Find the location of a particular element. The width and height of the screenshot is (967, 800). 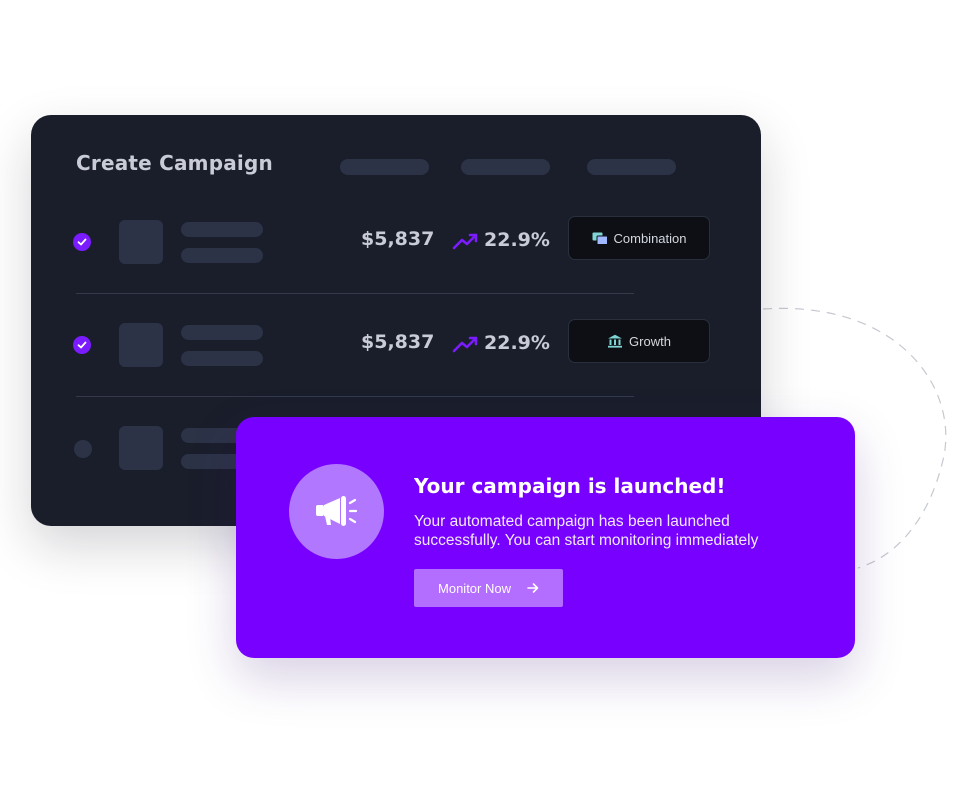

tag-label: Combination is located at coordinates (650, 238).